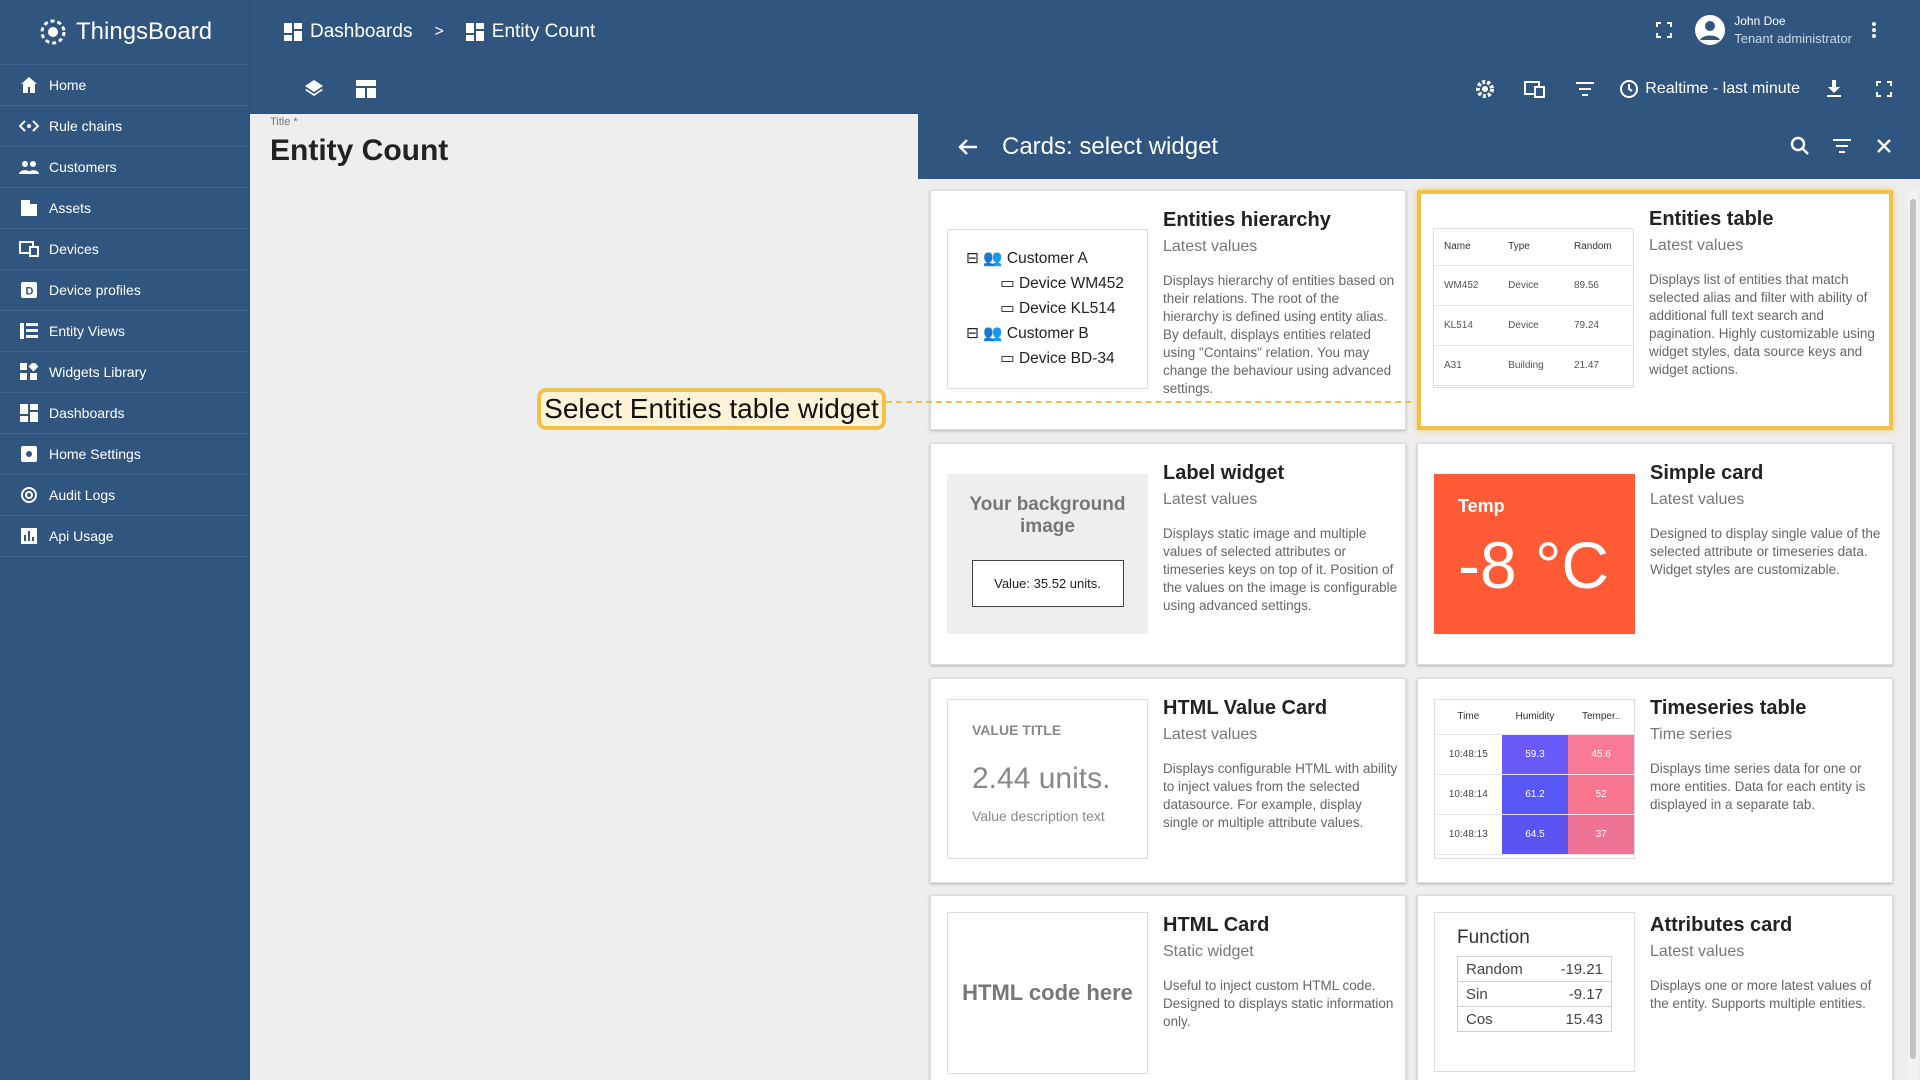  I want to click on sidebar-item-rule-chains: Rule chains, so click(124, 126).